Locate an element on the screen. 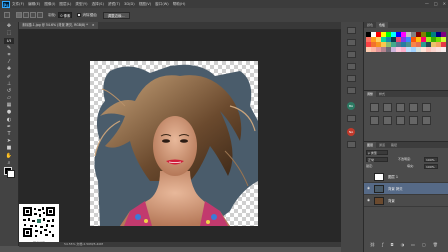  eraser-tool-icon: ▱ is located at coordinates (9, 98).